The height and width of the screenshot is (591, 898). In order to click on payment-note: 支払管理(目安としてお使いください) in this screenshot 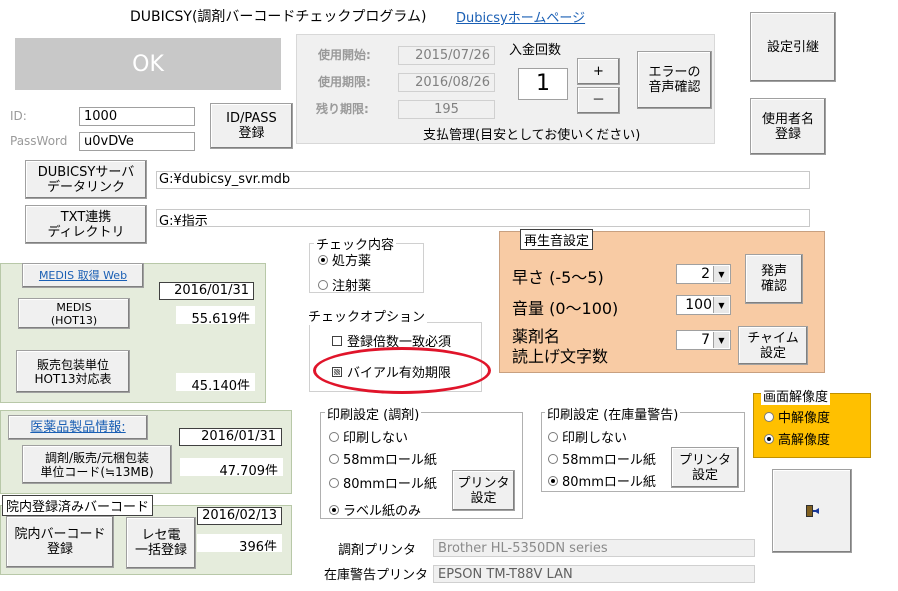, I will do `click(532, 135)`.